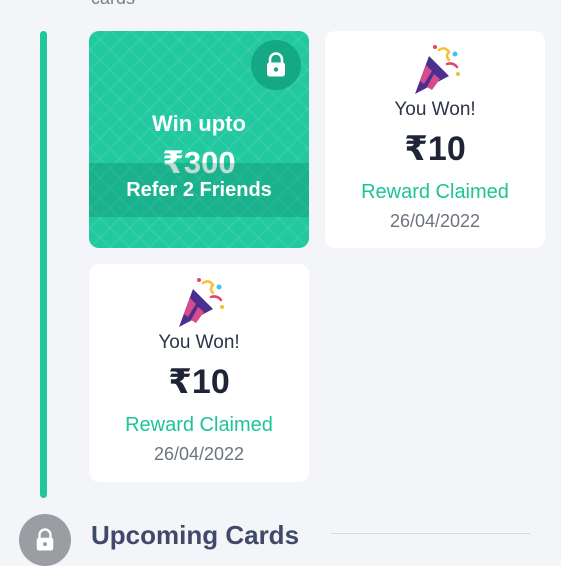 The height and width of the screenshot is (566, 561). I want to click on timeline-bar, so click(43, 264).